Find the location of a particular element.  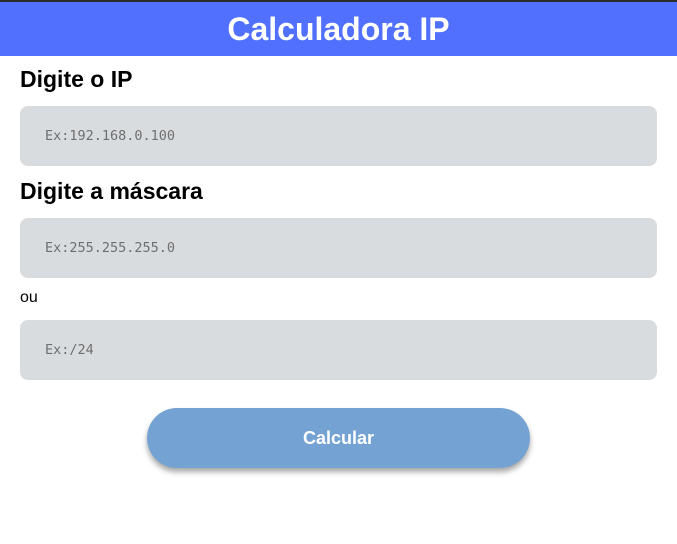

or-label: ou is located at coordinates (29, 297).